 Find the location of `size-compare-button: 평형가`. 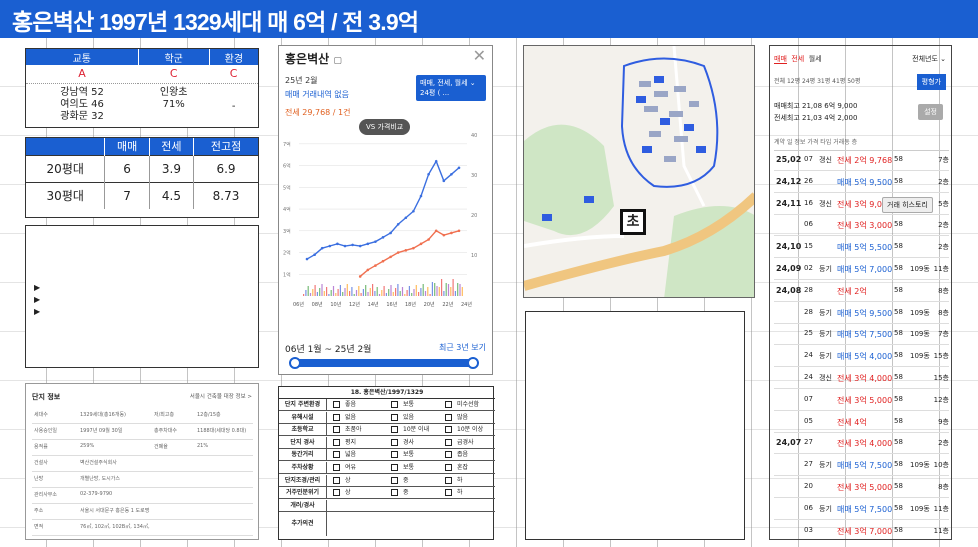

size-compare-button: 평형가 is located at coordinates (931, 82).